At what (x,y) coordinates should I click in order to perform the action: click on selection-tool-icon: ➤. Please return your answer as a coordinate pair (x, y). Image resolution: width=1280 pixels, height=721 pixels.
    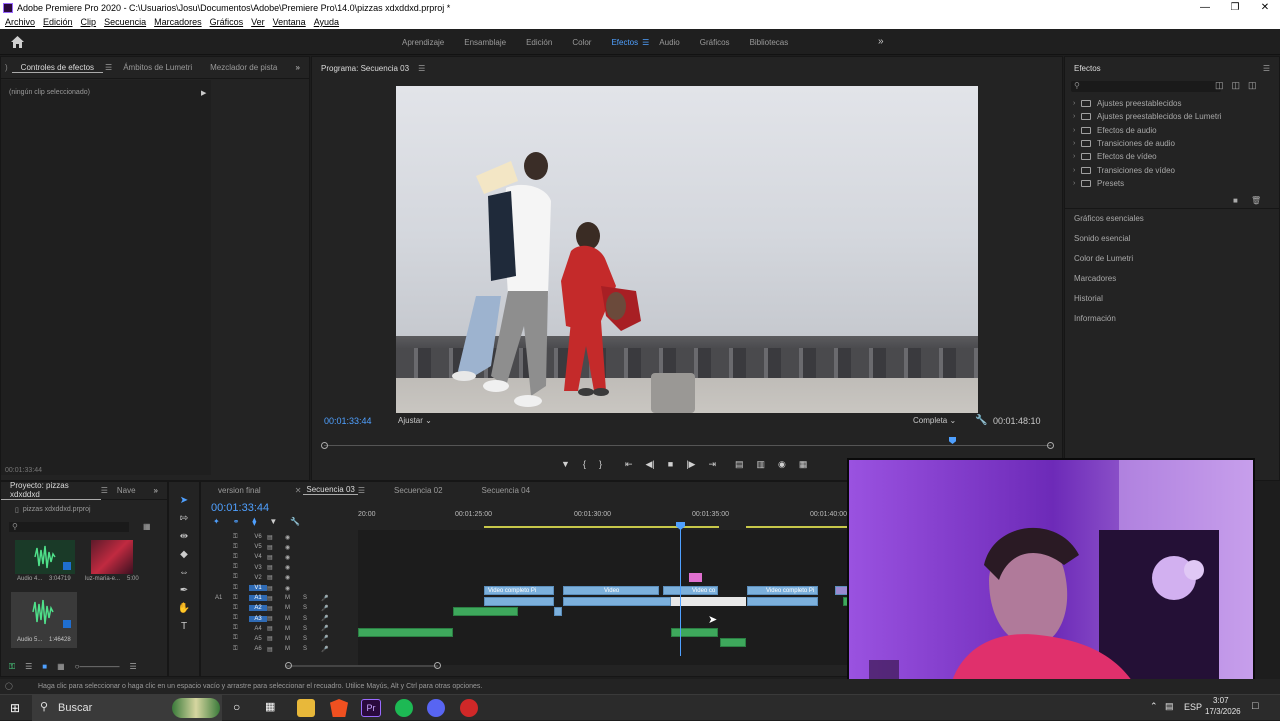
    Looking at the image, I should click on (184, 500).